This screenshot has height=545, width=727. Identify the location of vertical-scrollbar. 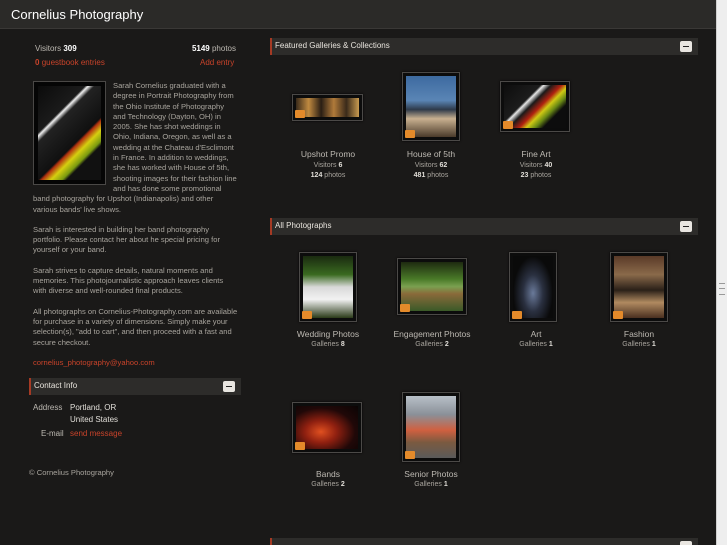
(721, 272).